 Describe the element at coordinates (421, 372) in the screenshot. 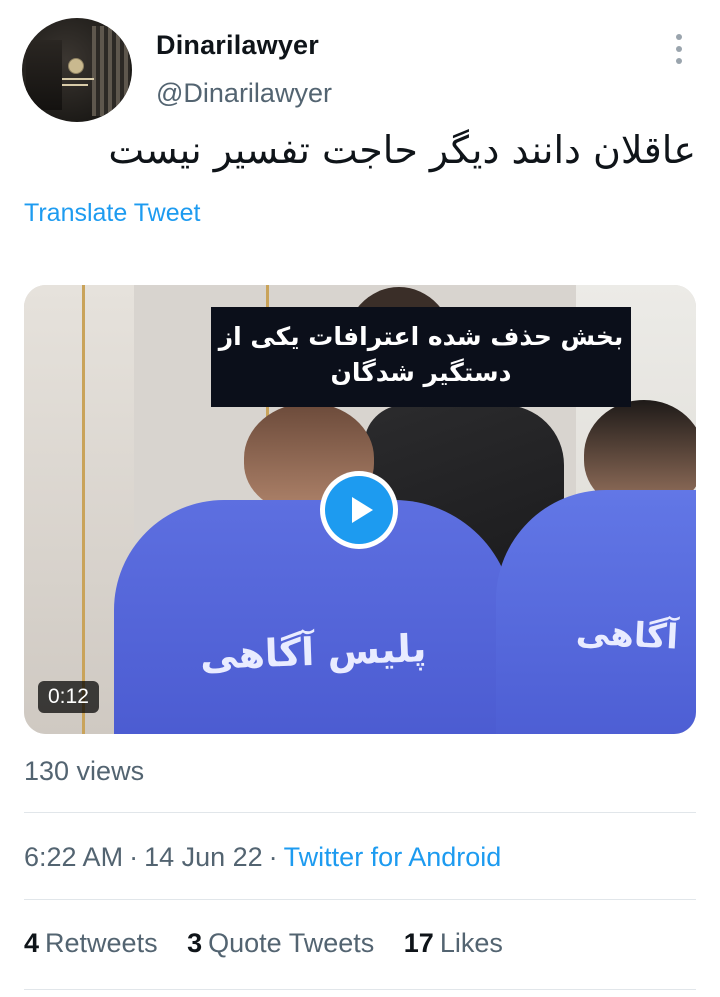

I see `caption-line: دستگیر شدگان` at that location.